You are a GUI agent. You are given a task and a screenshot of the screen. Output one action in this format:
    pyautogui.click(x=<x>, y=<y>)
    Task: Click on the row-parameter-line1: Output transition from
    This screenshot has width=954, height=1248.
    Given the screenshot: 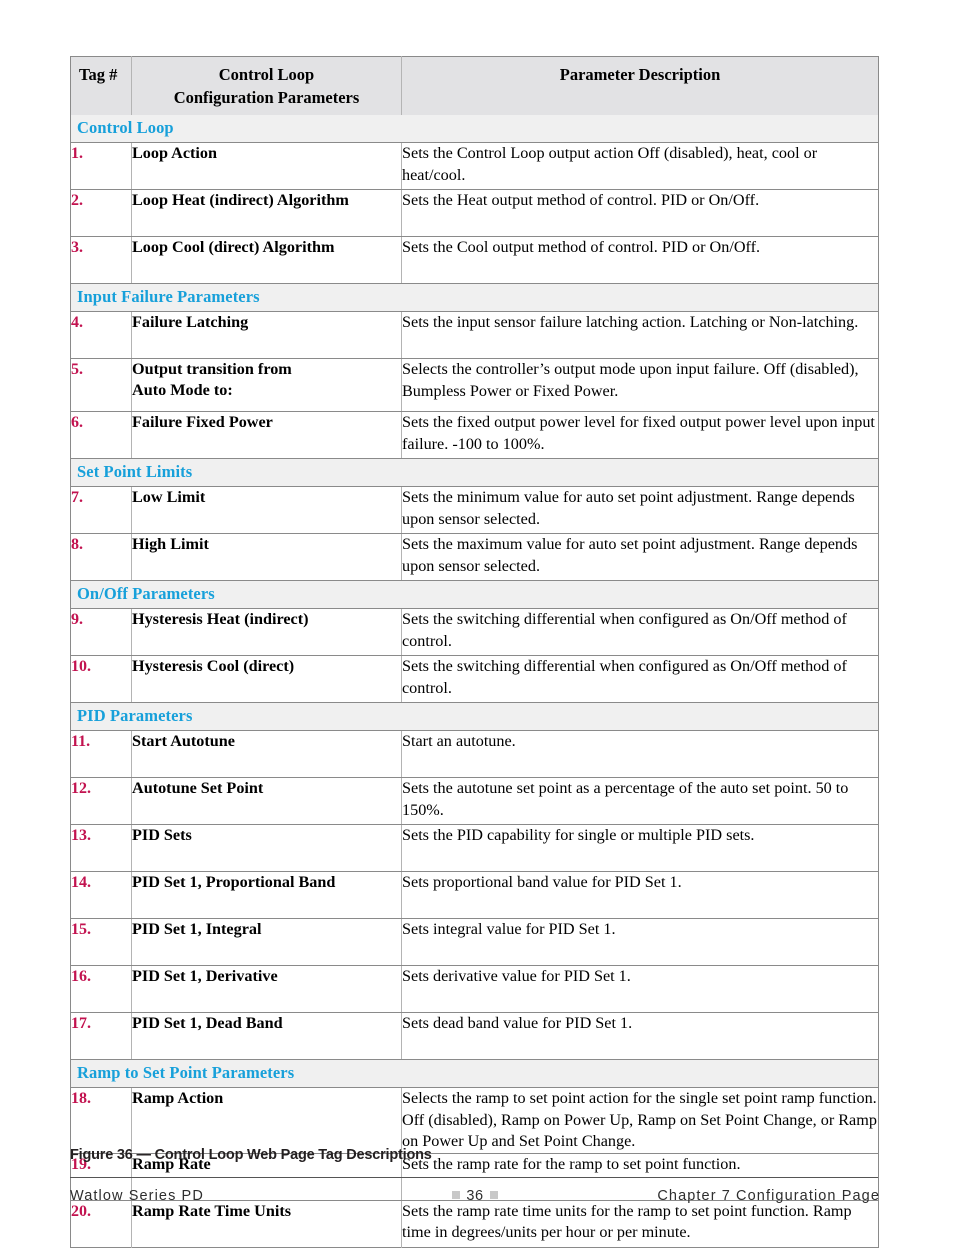 What is the action you would take?
    pyautogui.click(x=212, y=369)
    